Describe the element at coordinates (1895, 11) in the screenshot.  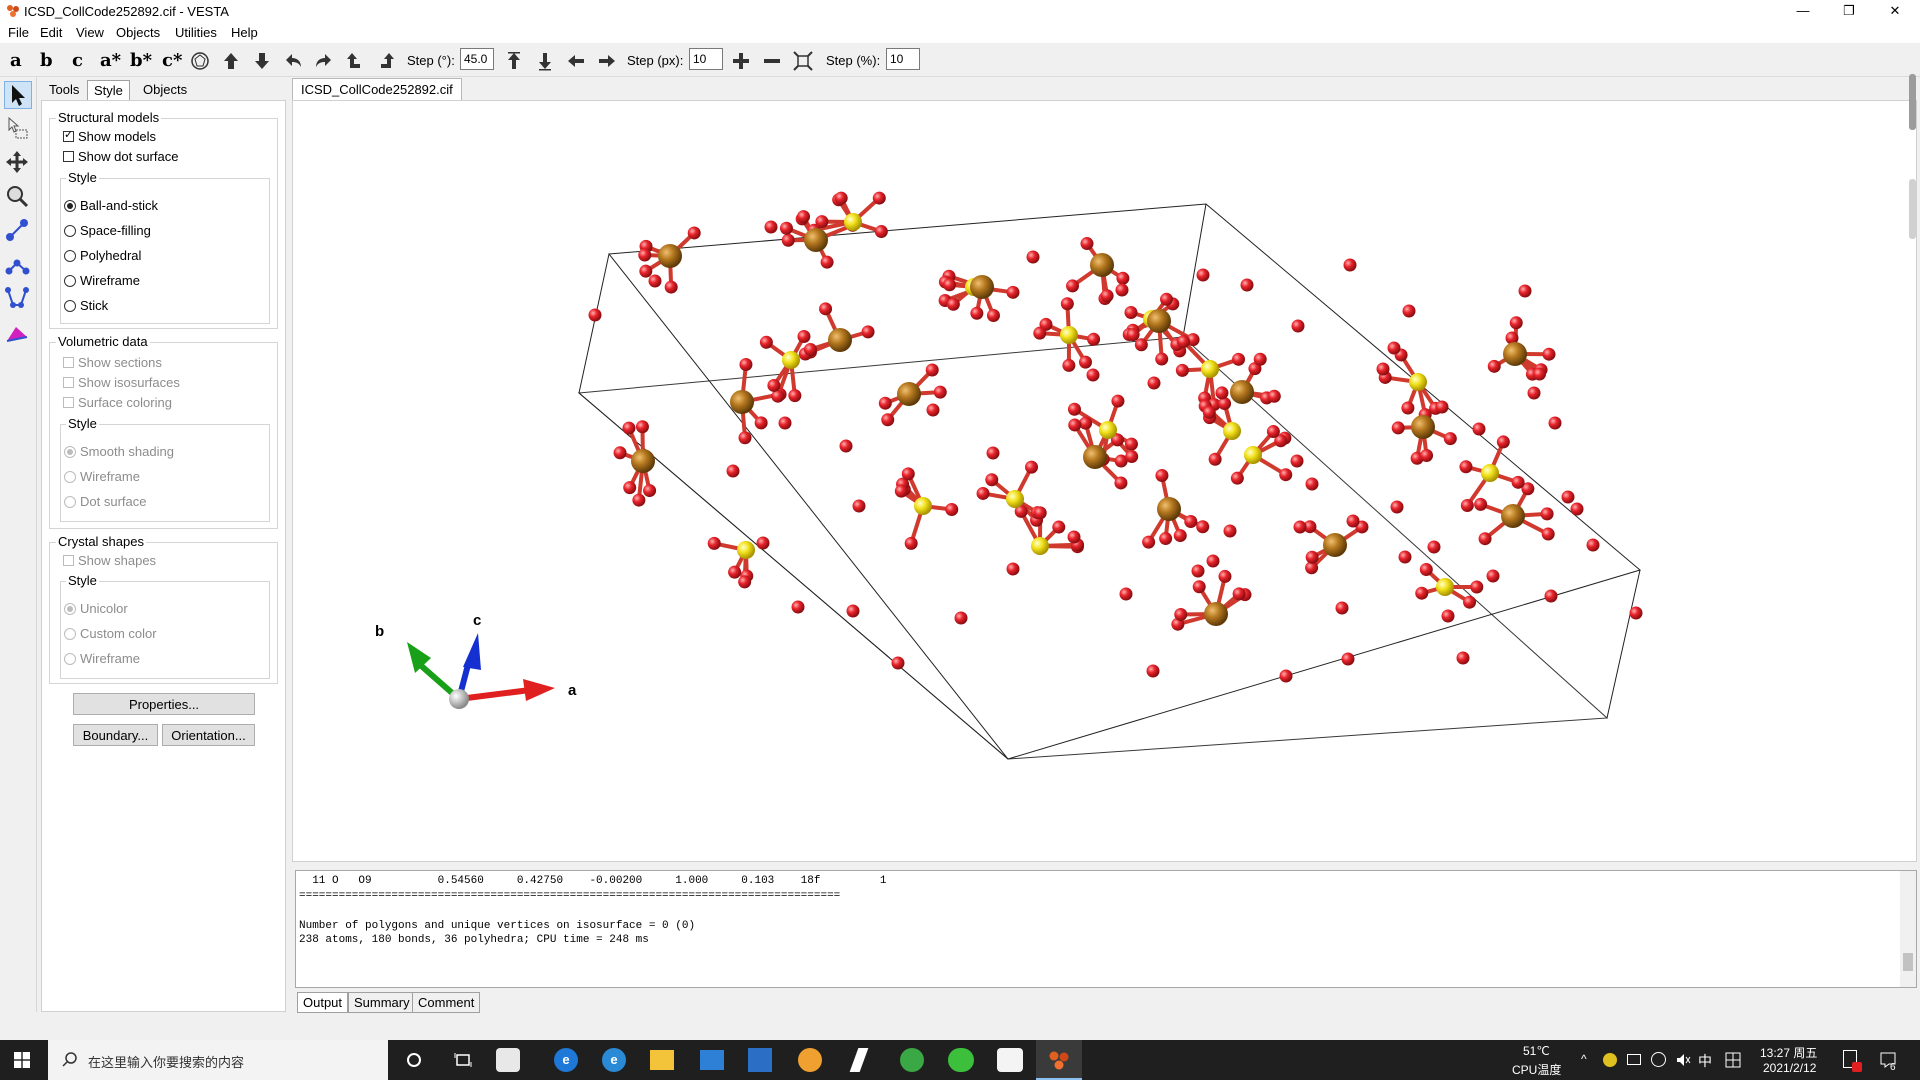
I see `close-button: ✕` at that location.